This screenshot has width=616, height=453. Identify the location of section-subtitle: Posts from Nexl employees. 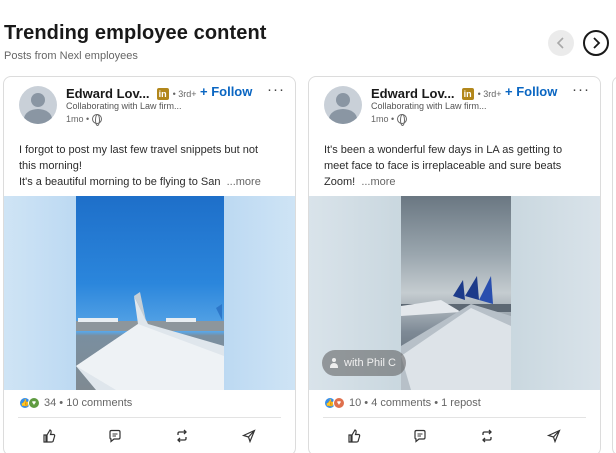
(71, 56).